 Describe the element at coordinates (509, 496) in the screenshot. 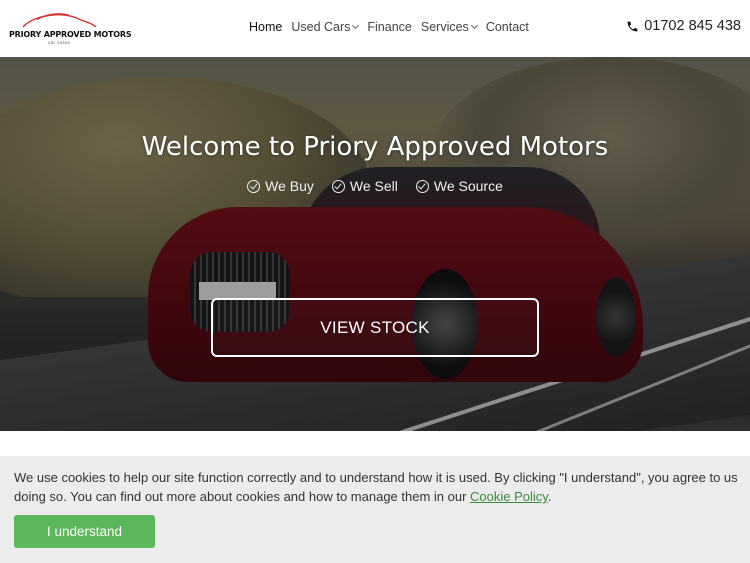

I see `cookie-policy-link: Cookie Policy` at that location.